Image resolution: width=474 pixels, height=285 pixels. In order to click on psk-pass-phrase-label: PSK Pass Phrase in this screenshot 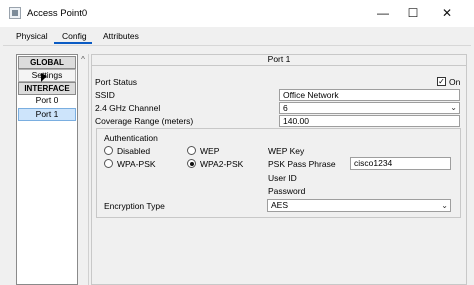, I will do `click(302, 164)`.